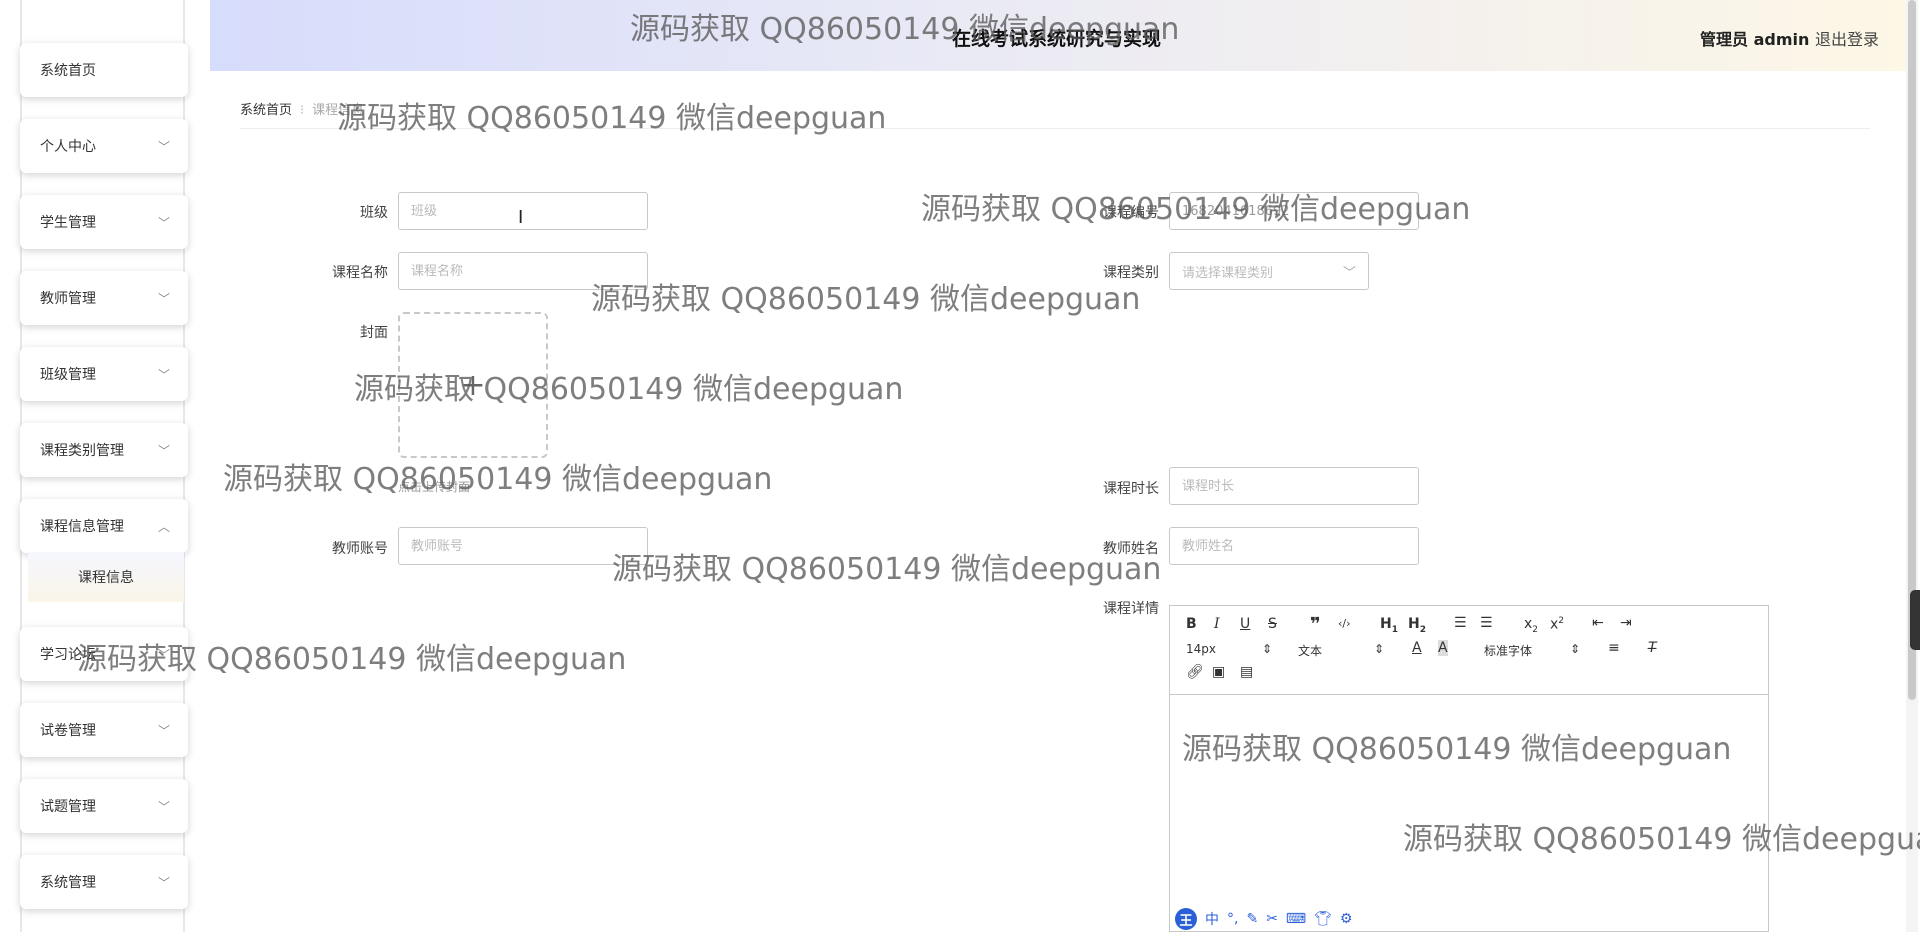 Image resolution: width=1920 pixels, height=932 pixels. Describe the element at coordinates (1131, 213) in the screenshot. I see `course-no-label: 课程编号` at that location.